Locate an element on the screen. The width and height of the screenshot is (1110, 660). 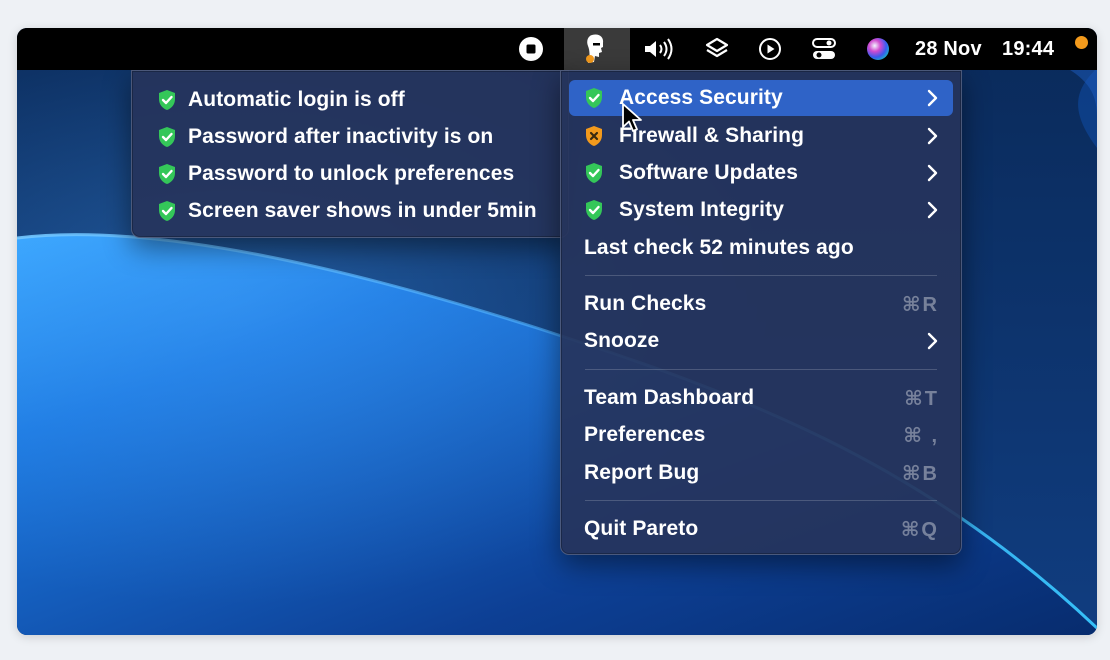
menu-item-preferences: Preferences ⌘ , is located at coordinates (761, 435).